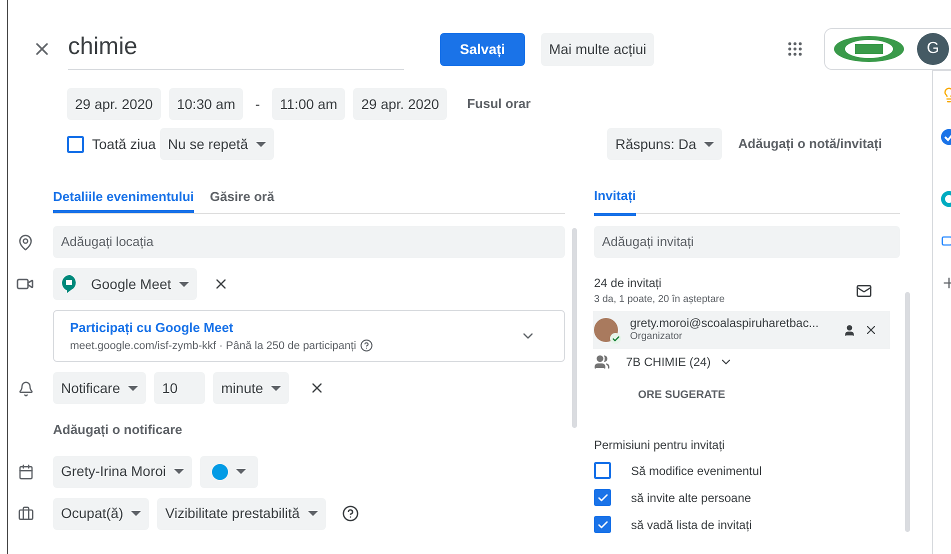 The image size is (951, 554). I want to click on save-button: Salvați, so click(482, 49).